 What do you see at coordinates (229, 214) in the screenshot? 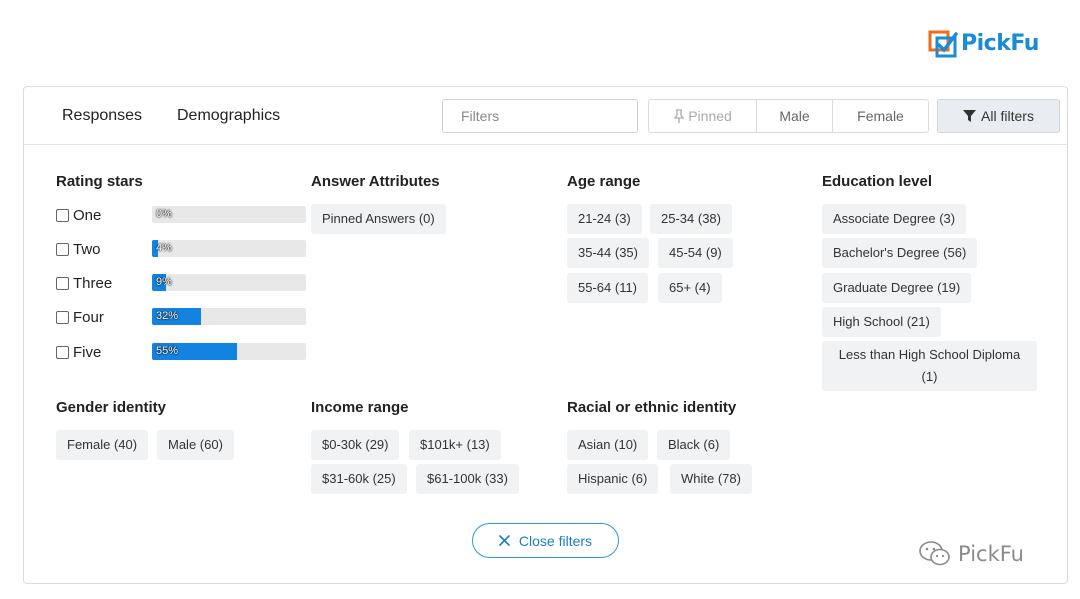
I see `rating-one-bar: 0%` at bounding box center [229, 214].